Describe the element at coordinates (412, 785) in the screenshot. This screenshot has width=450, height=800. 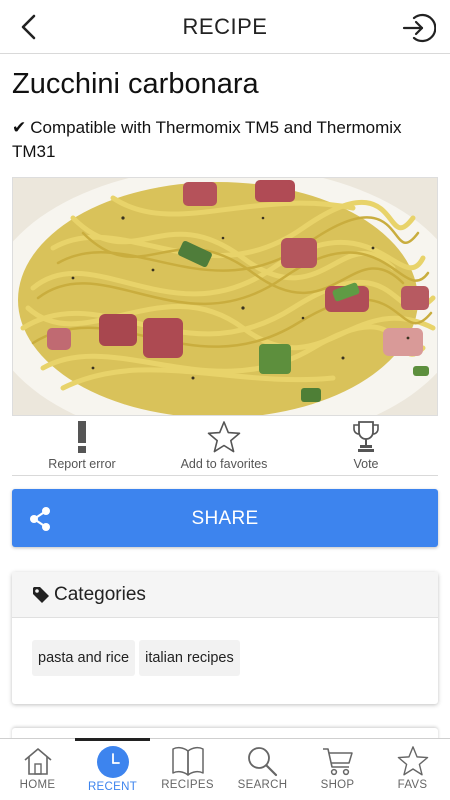
I see `nav-favs-label: FAVS` at that location.